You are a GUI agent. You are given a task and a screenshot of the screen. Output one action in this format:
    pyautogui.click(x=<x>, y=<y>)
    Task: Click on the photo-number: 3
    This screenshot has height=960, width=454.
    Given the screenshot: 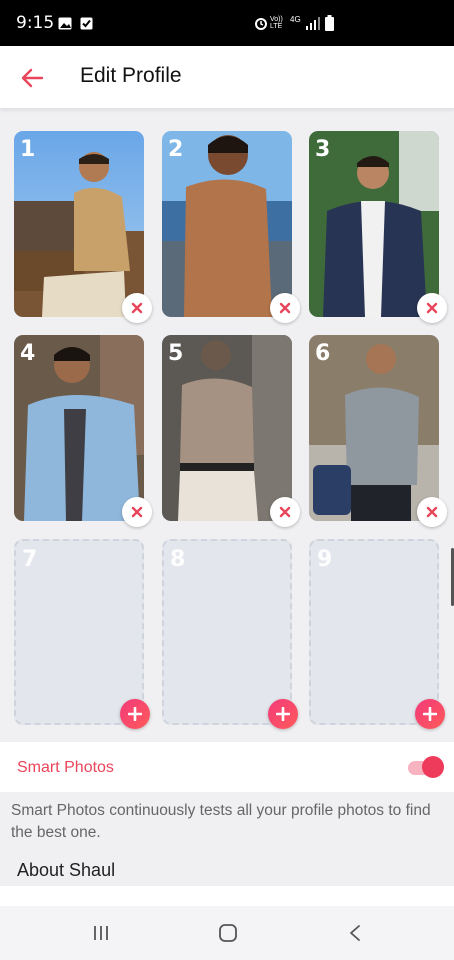 What is the action you would take?
    pyautogui.click(x=323, y=149)
    